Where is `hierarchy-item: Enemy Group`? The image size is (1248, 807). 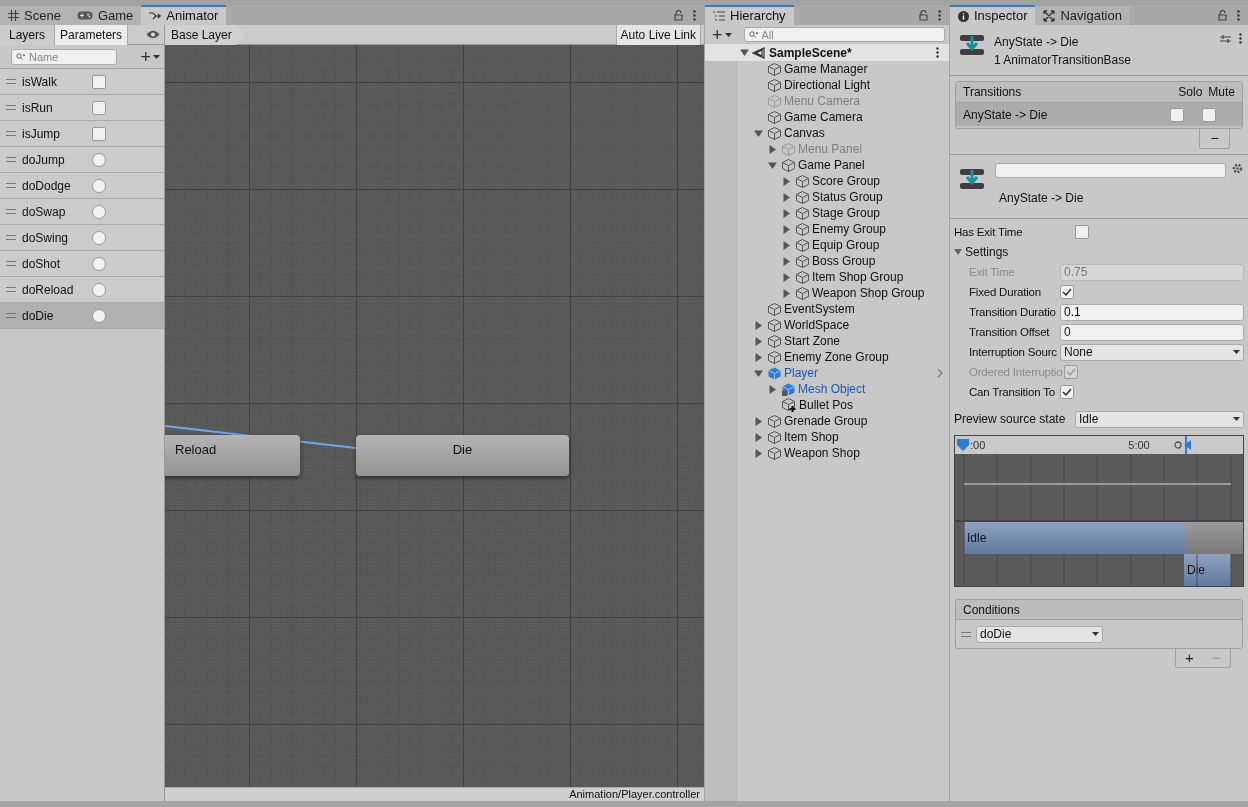
hierarchy-item: Enemy Group is located at coordinates (827, 229).